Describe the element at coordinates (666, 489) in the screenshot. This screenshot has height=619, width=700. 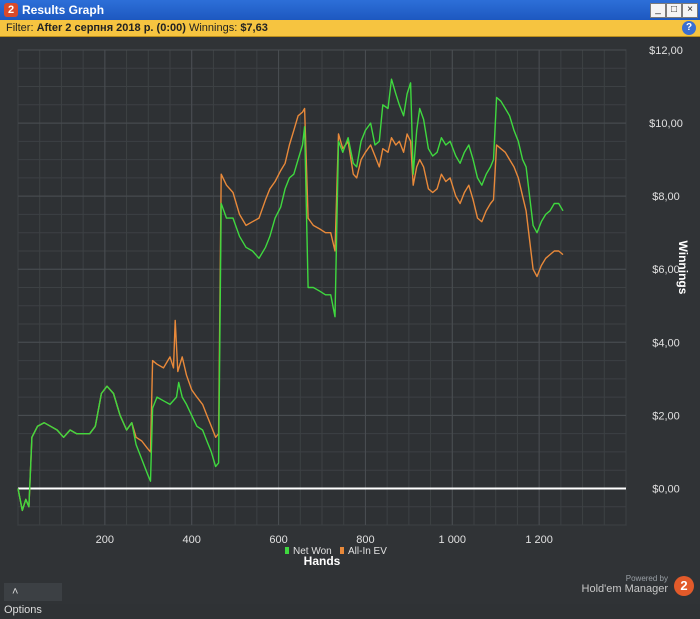
I see `y-tick-label: $0,00` at that location.